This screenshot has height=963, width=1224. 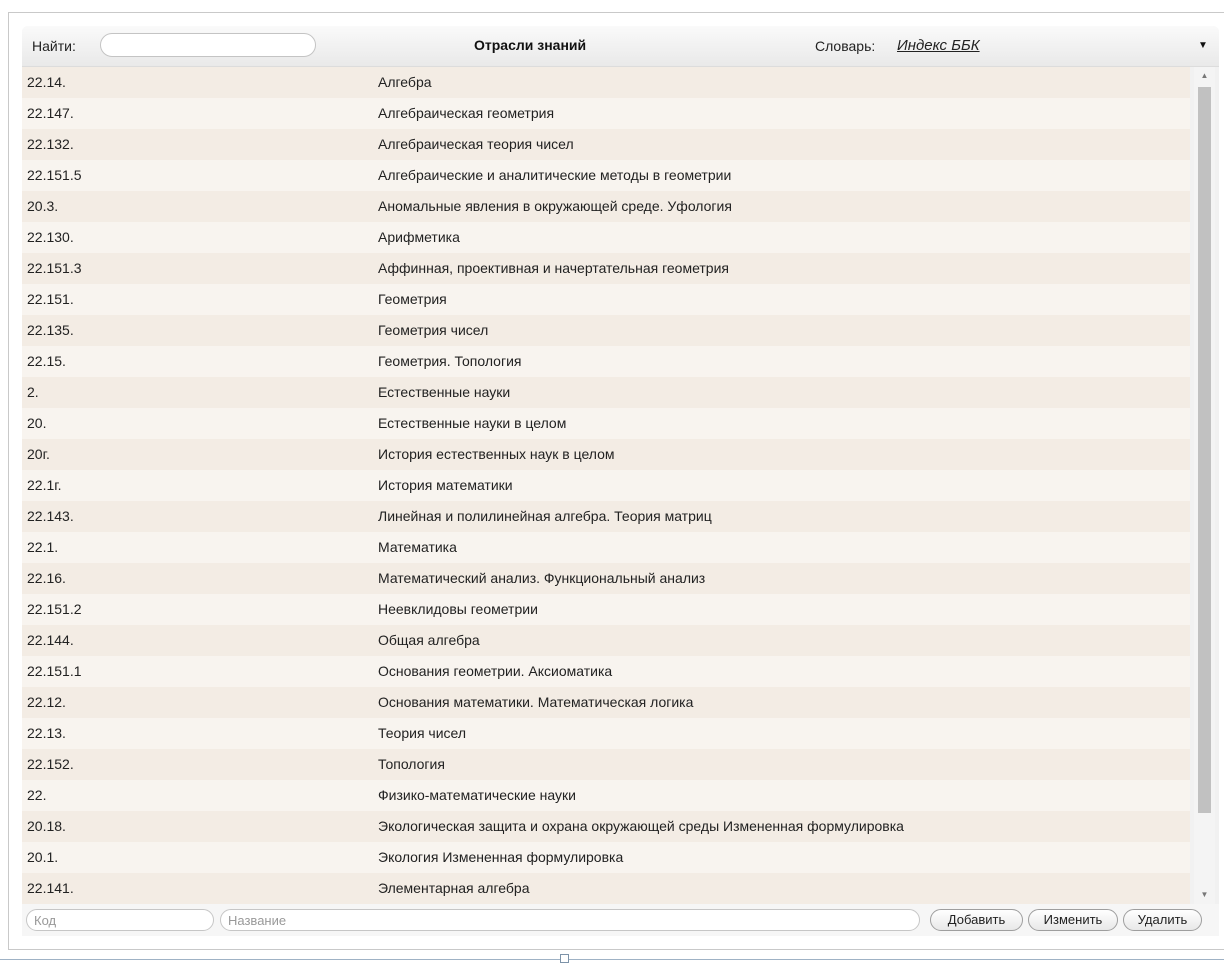 What do you see at coordinates (405, 82) in the screenshot?
I see `item-name: Алгебра` at bounding box center [405, 82].